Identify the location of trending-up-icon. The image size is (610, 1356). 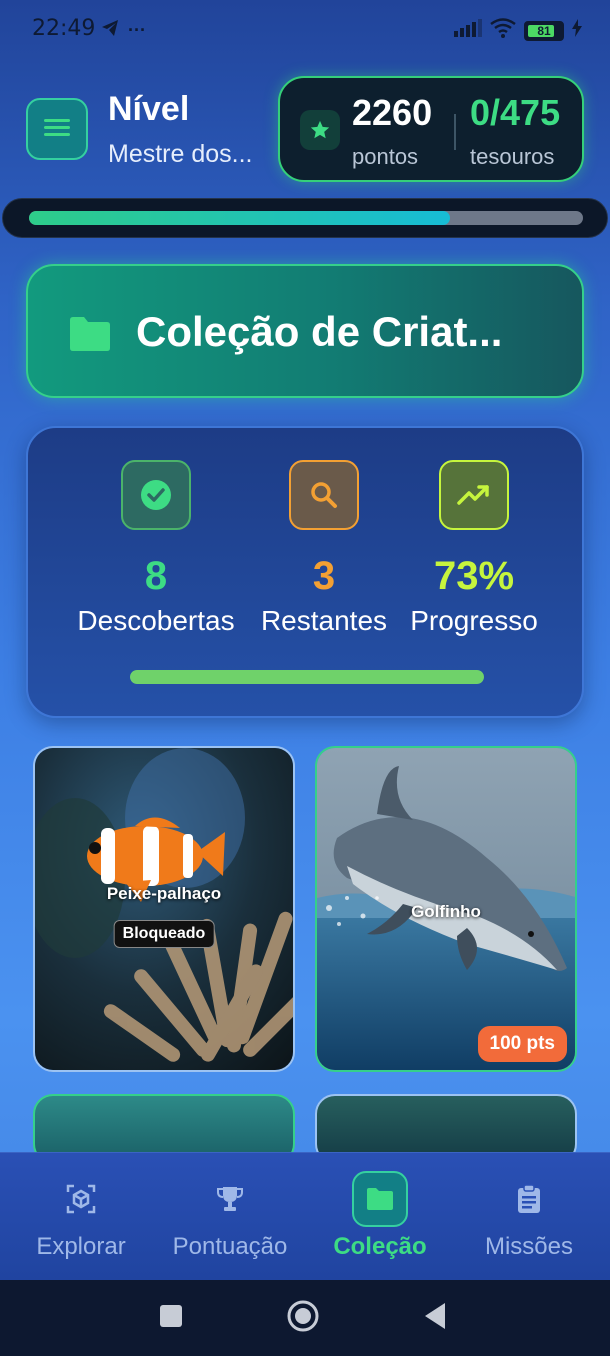
(474, 495).